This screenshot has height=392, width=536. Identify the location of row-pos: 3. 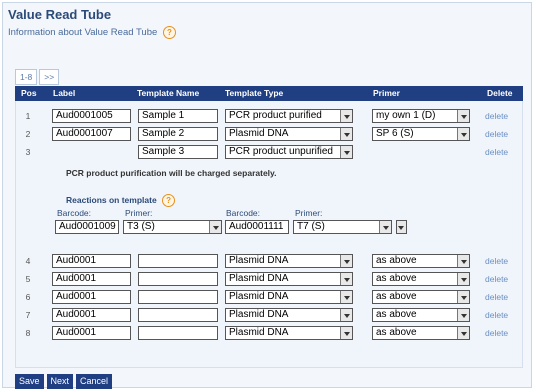
(28, 152).